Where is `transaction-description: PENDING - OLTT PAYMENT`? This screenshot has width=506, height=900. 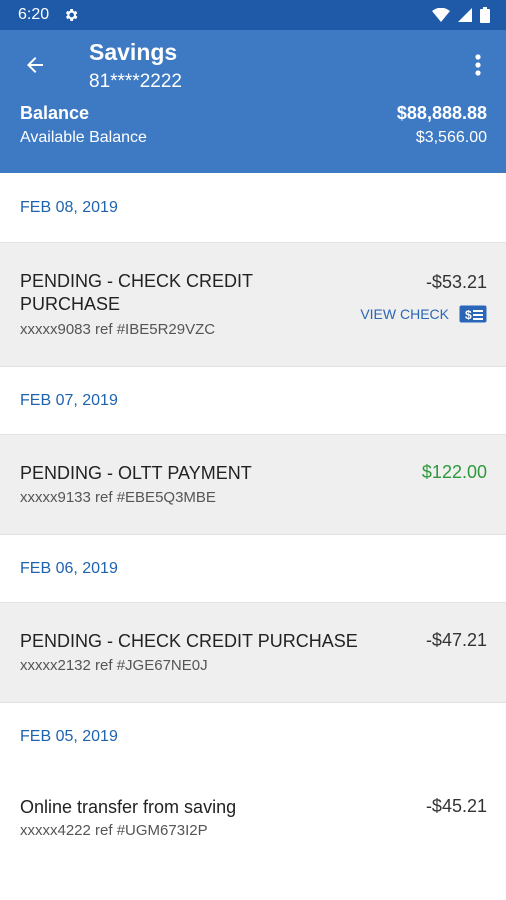
transaction-description: PENDING - OLTT PAYMENT is located at coordinates (136, 473).